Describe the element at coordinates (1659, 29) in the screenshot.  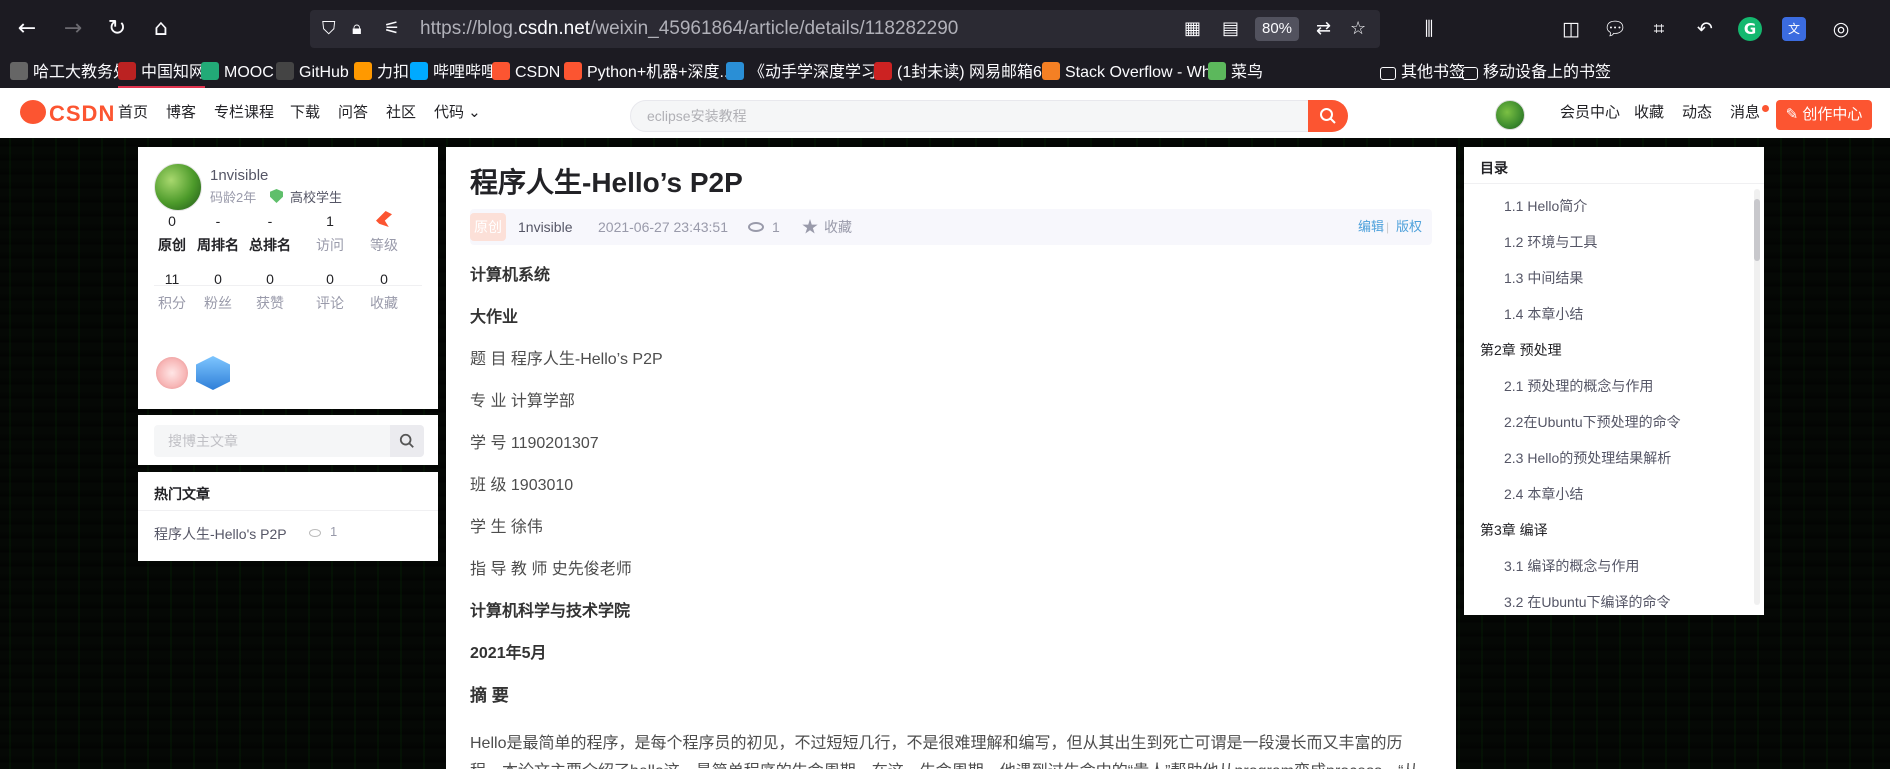
I see `crop-icon: ⌗` at that location.